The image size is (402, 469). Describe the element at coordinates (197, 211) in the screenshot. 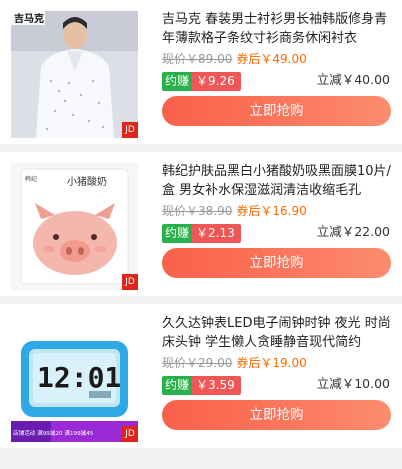

I see `original-price: 现价￥38.90` at that location.